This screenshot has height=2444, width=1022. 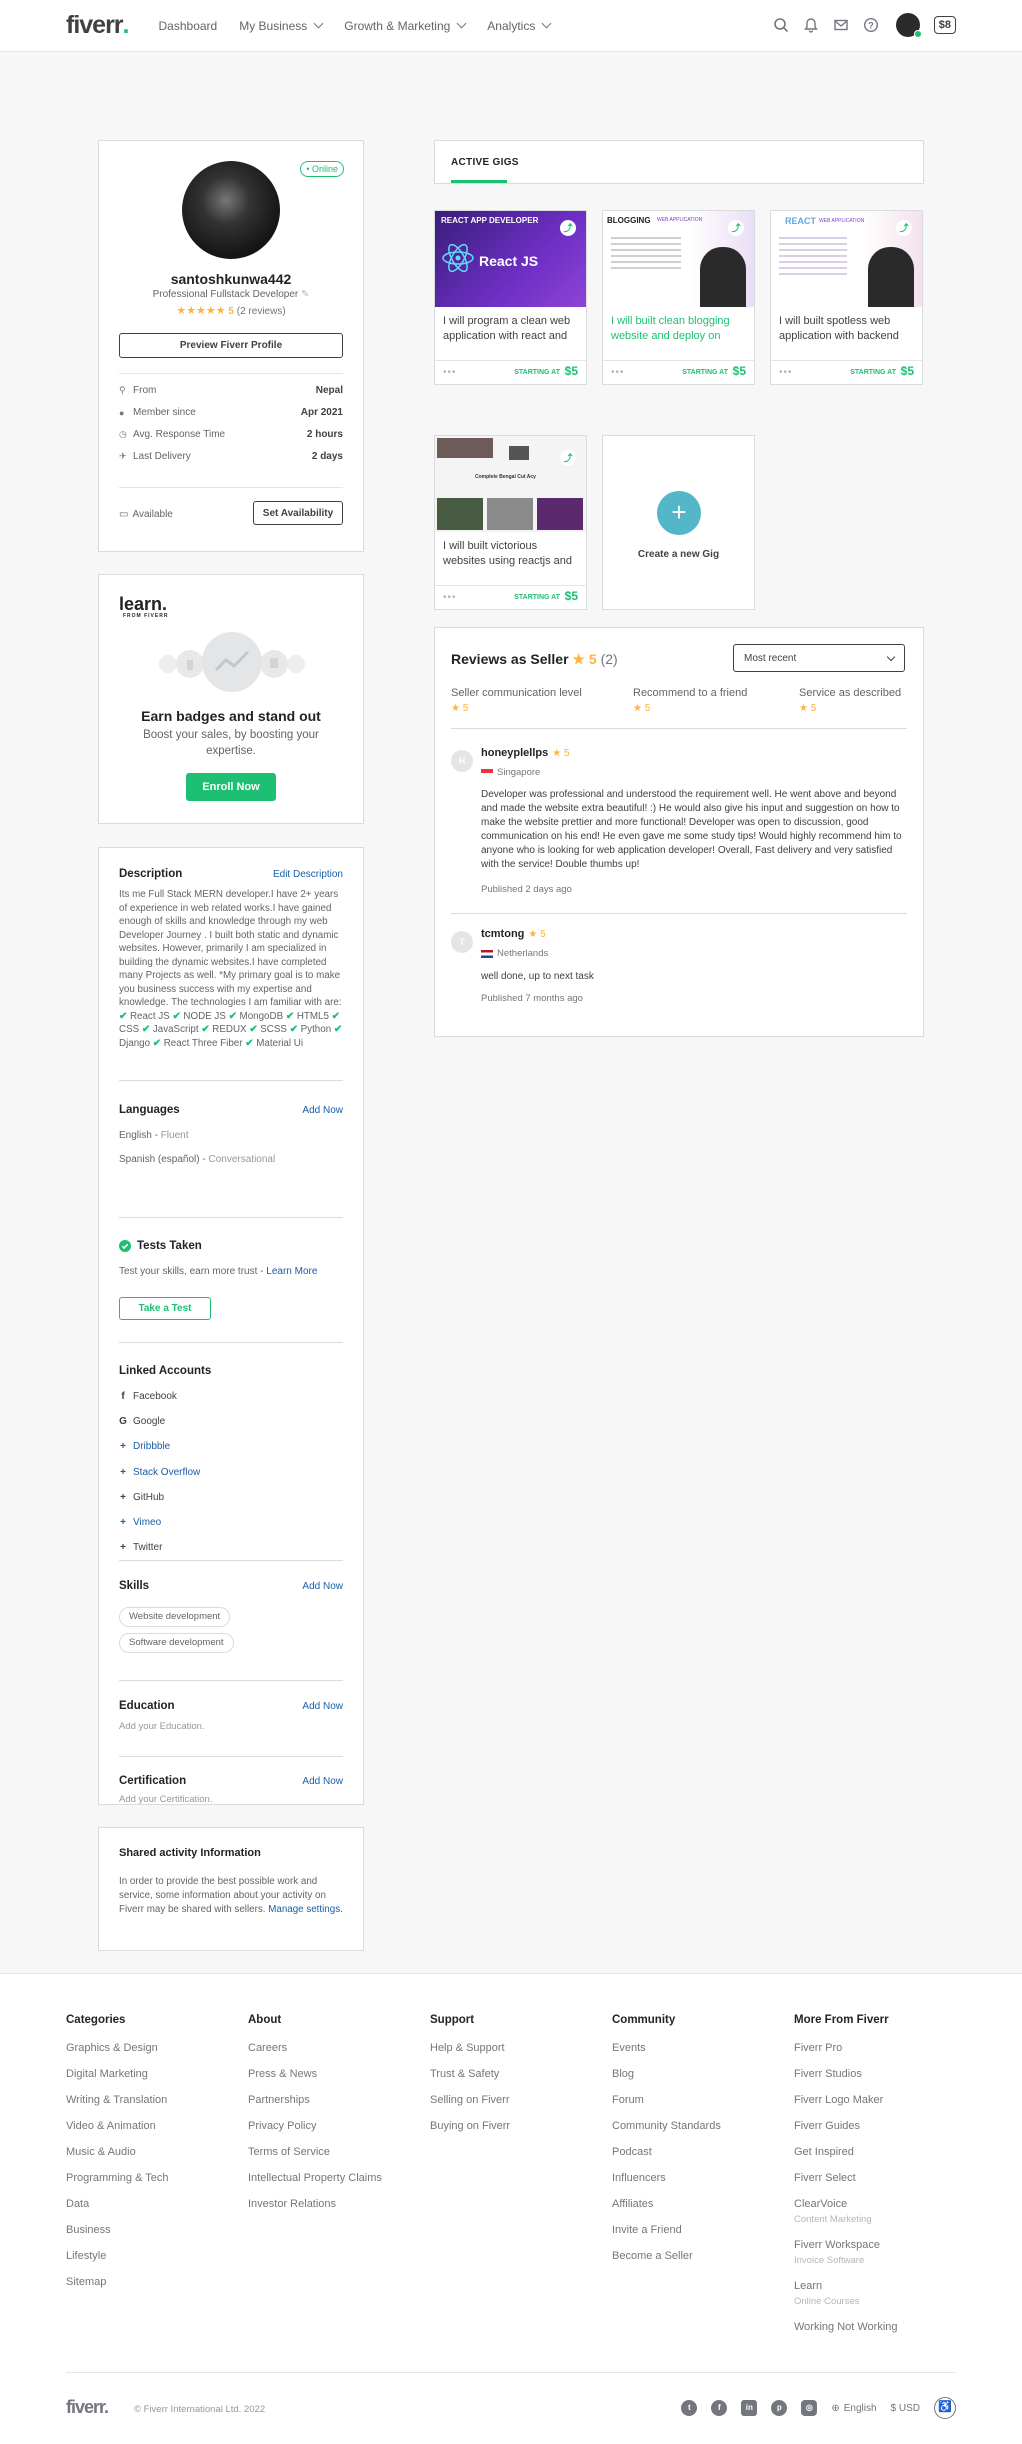 What do you see at coordinates (322, 1110) in the screenshot?
I see `add-language-link: Add Now` at bounding box center [322, 1110].